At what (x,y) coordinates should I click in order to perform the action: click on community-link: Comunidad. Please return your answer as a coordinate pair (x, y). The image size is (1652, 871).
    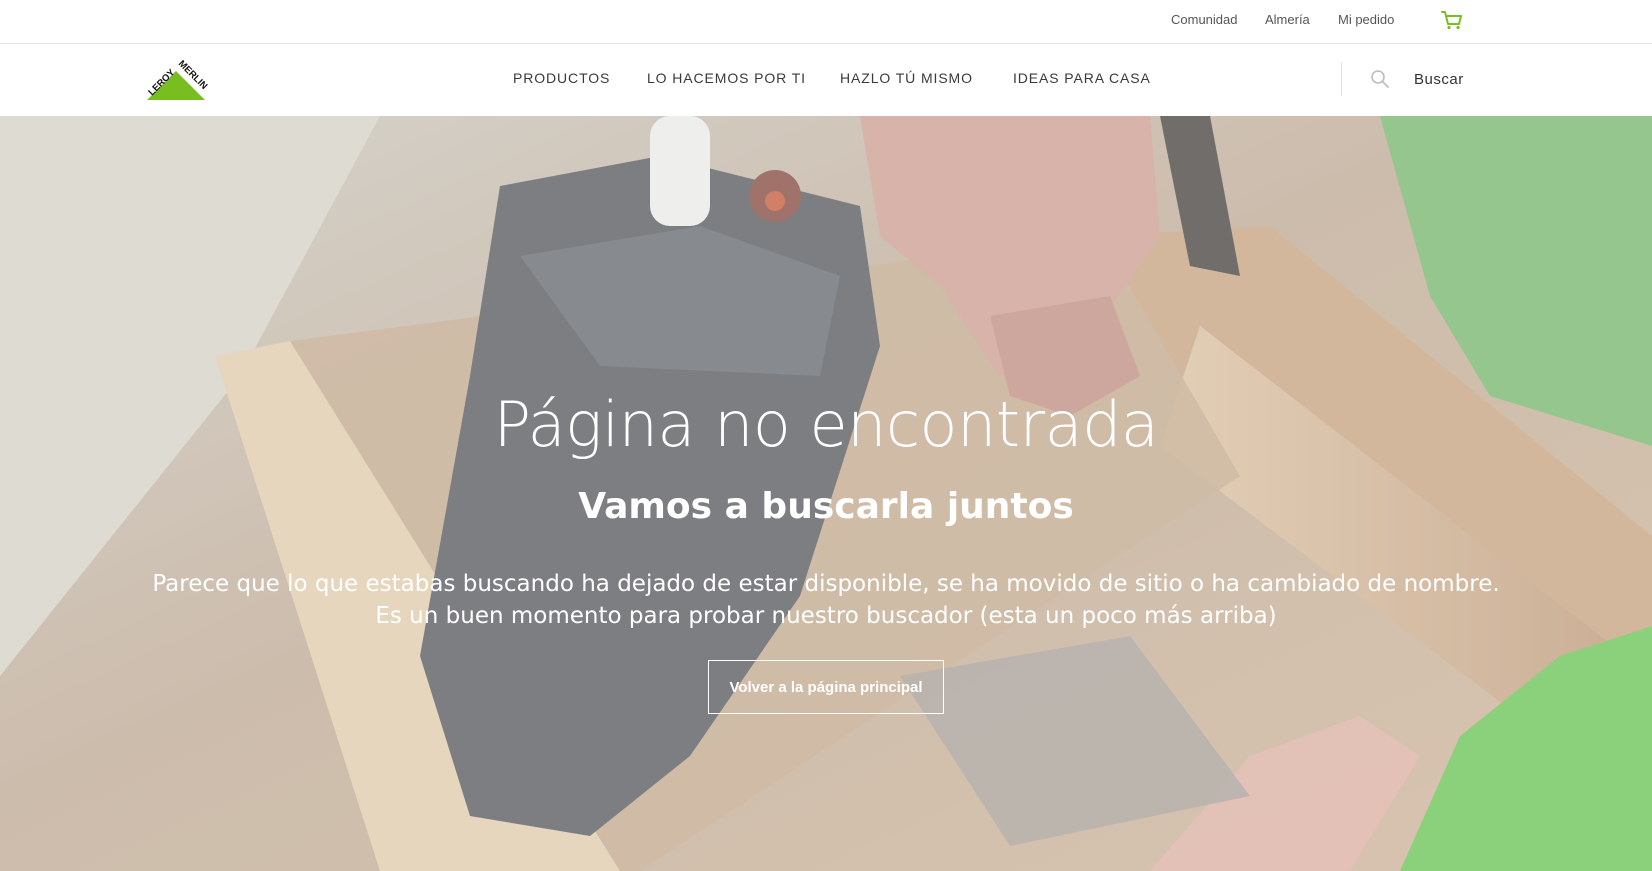
    Looking at the image, I should click on (1204, 19).